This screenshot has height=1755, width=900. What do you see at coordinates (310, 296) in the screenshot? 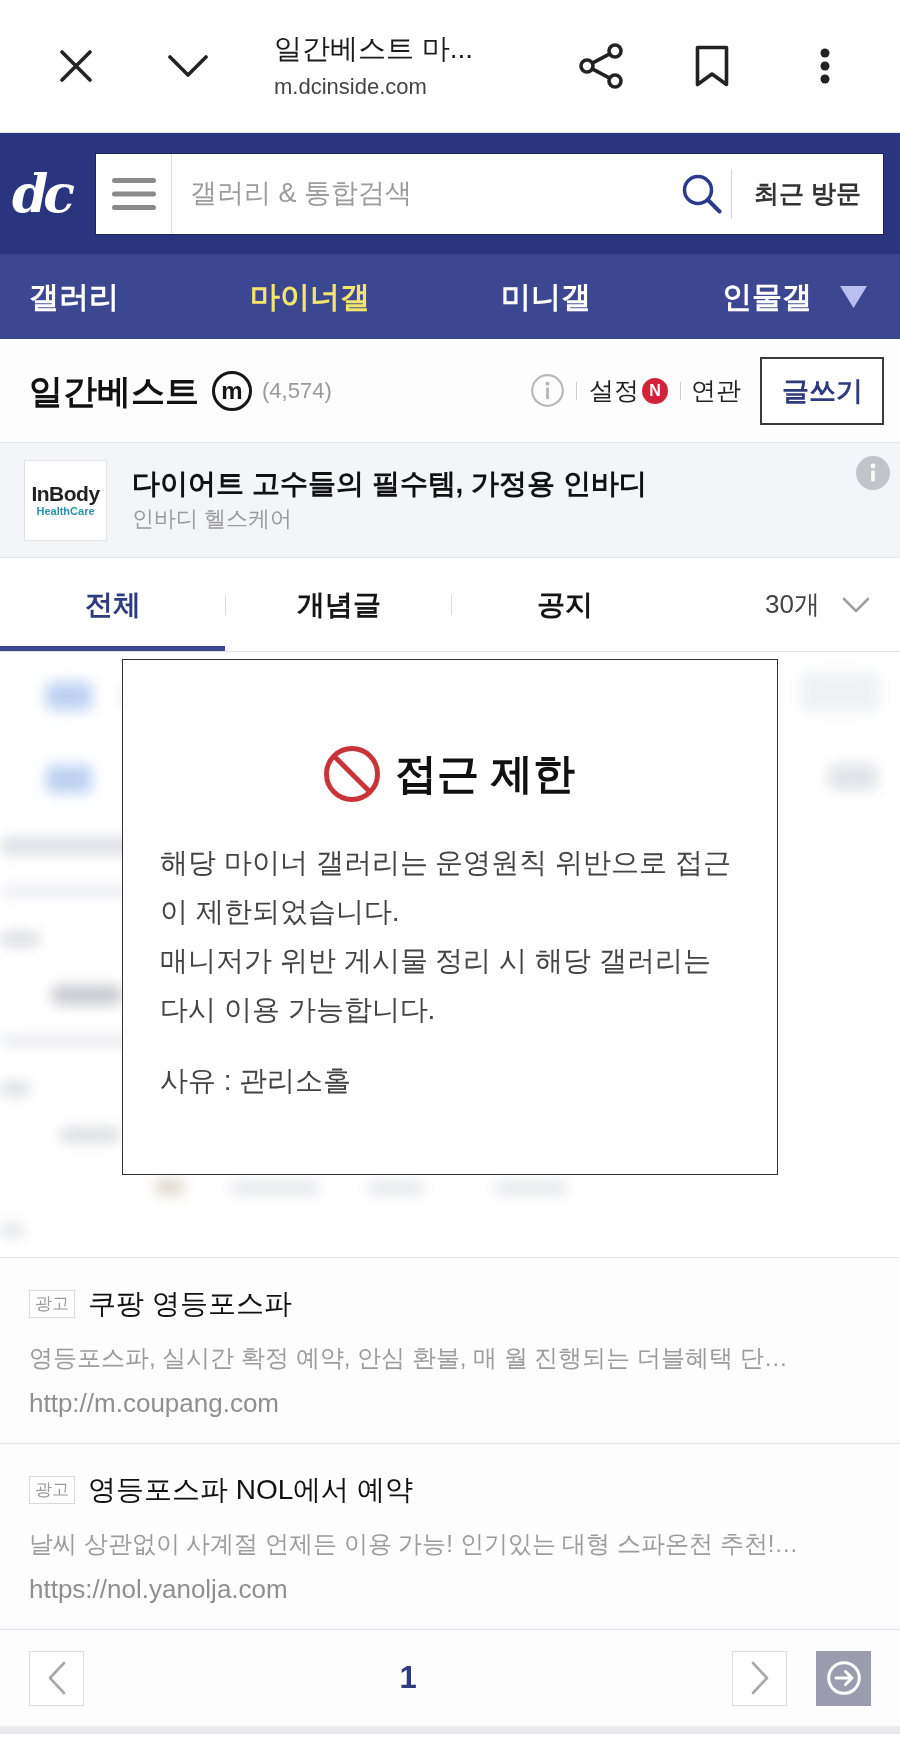
I see `nav-item: 마이너갤` at bounding box center [310, 296].